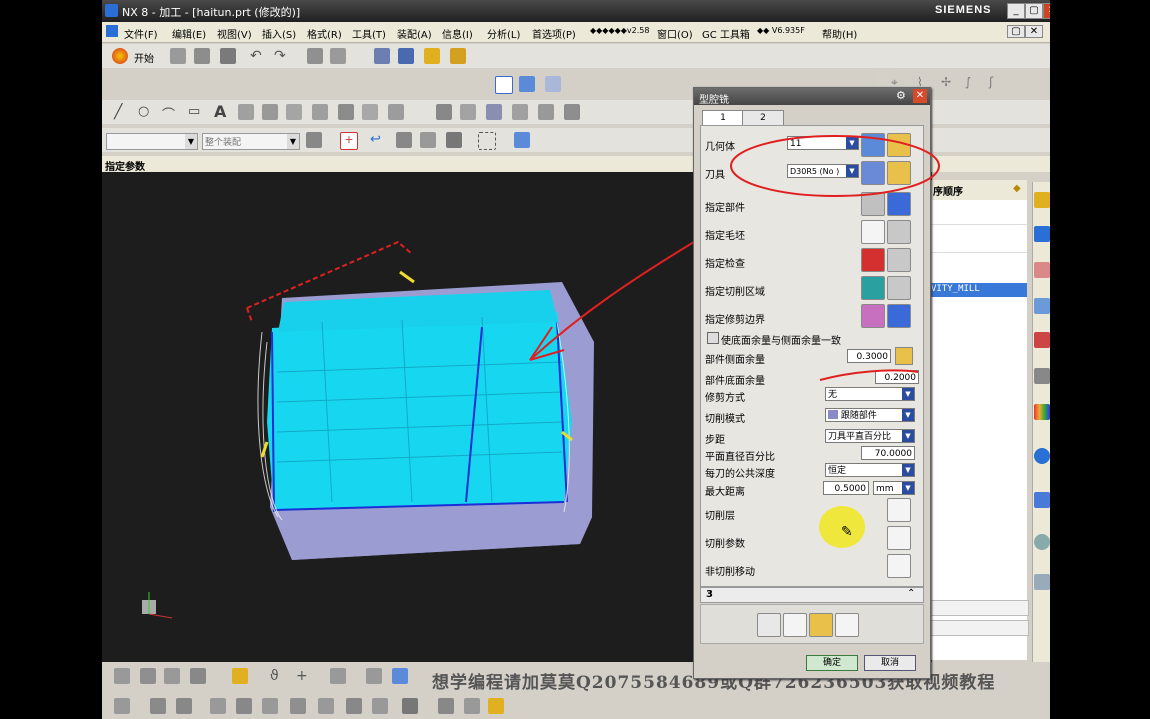 This screenshot has height=719, width=1150. What do you see at coordinates (1042, 376) in the screenshot?
I see `resource-process-icon` at bounding box center [1042, 376].